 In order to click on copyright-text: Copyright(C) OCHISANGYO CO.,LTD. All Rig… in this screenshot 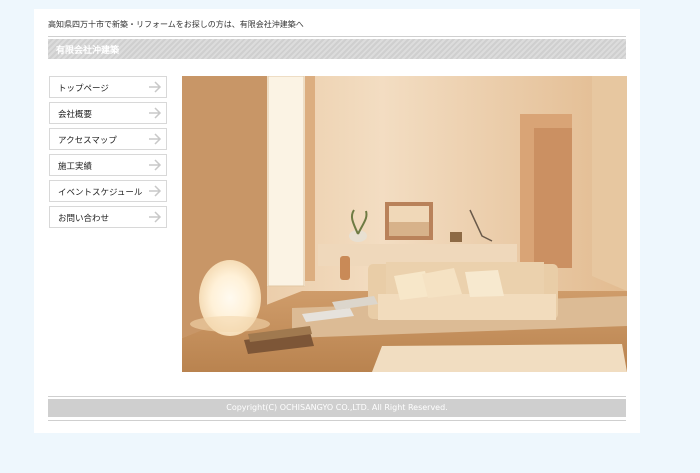, I will do `click(337, 407)`.